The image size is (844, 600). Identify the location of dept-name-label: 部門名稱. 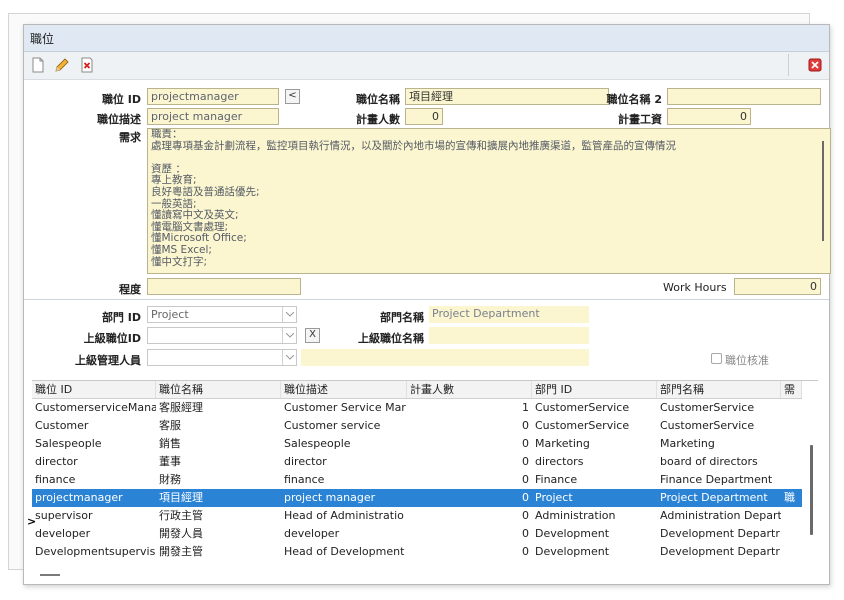
(402, 317).